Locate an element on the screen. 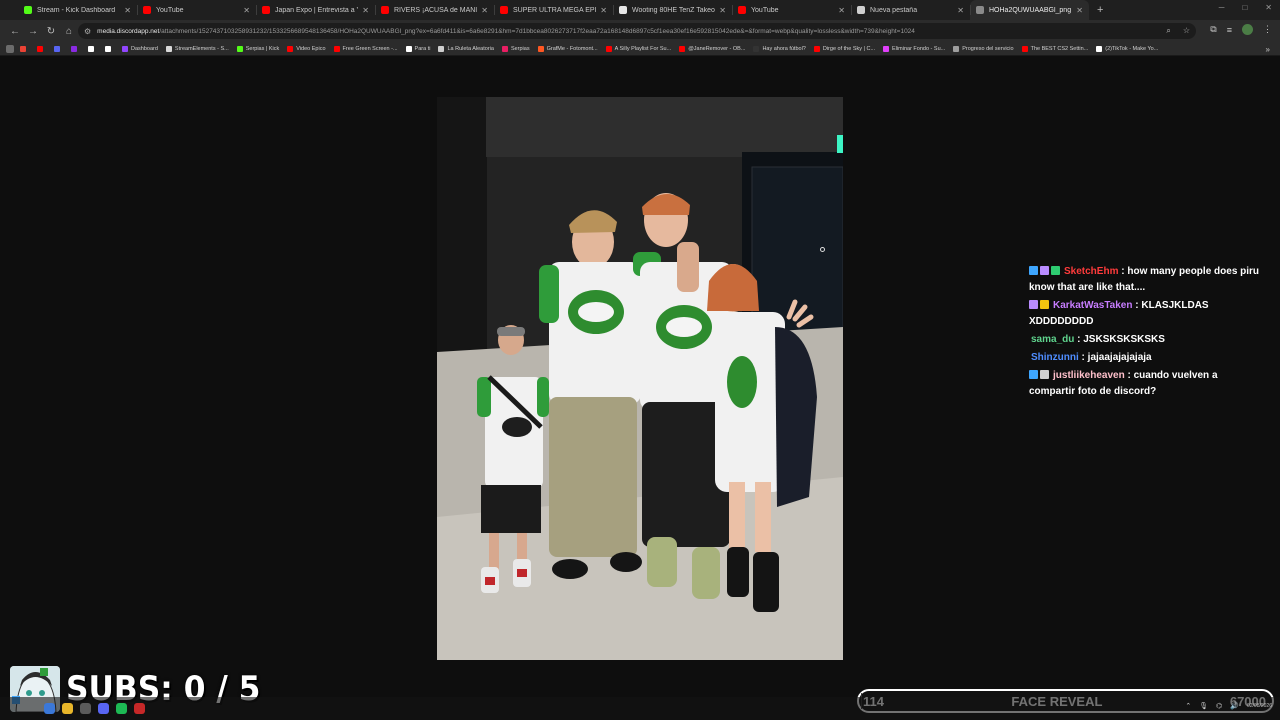 The height and width of the screenshot is (720, 1280). tab-title: Nueva pestaña is located at coordinates (894, 10).